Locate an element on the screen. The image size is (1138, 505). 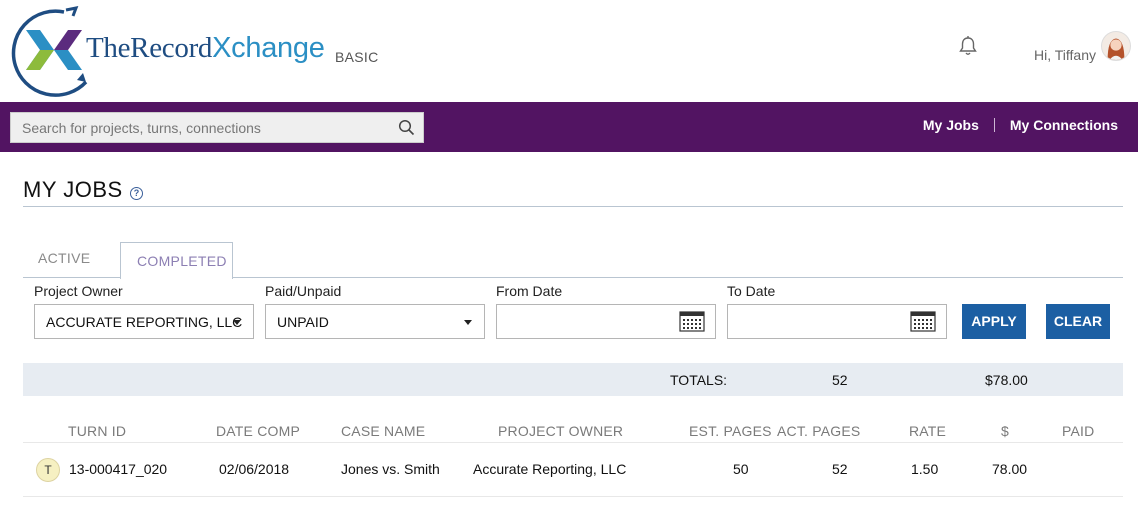
project-owner-label: Project Owner is located at coordinates (78, 291).